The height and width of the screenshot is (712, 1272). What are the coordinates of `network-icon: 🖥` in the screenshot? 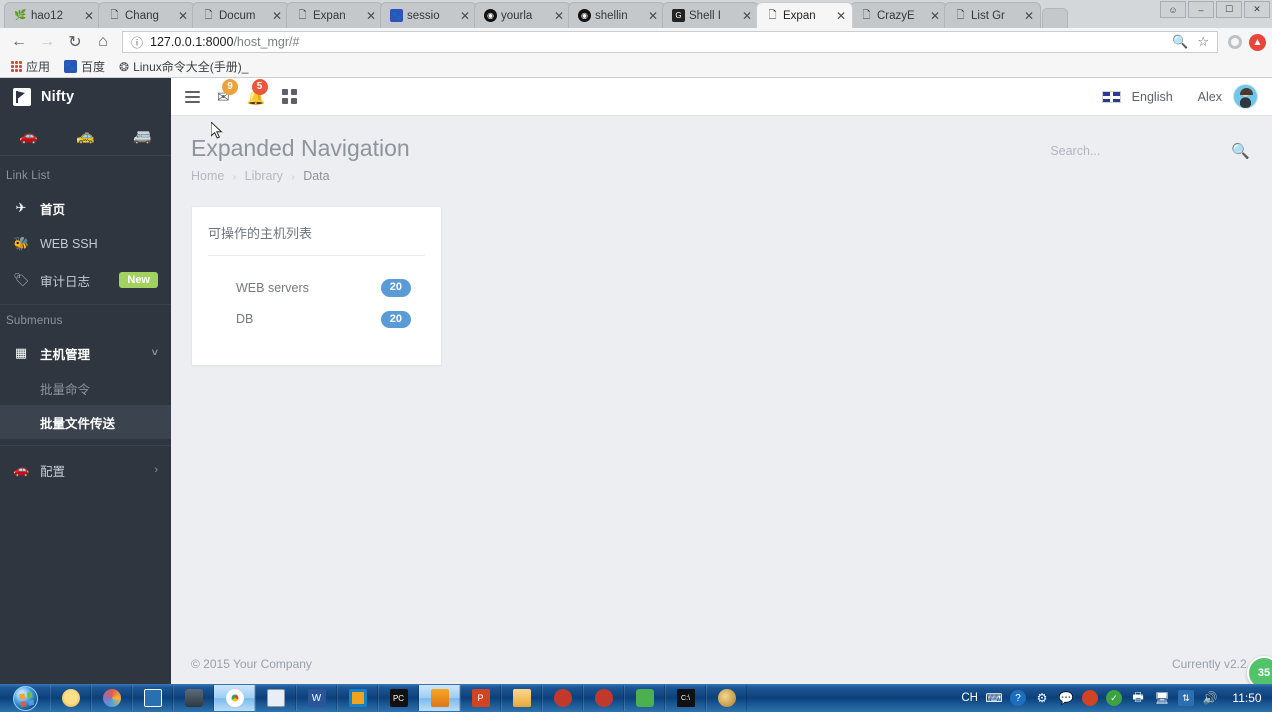 It's located at (1162, 698).